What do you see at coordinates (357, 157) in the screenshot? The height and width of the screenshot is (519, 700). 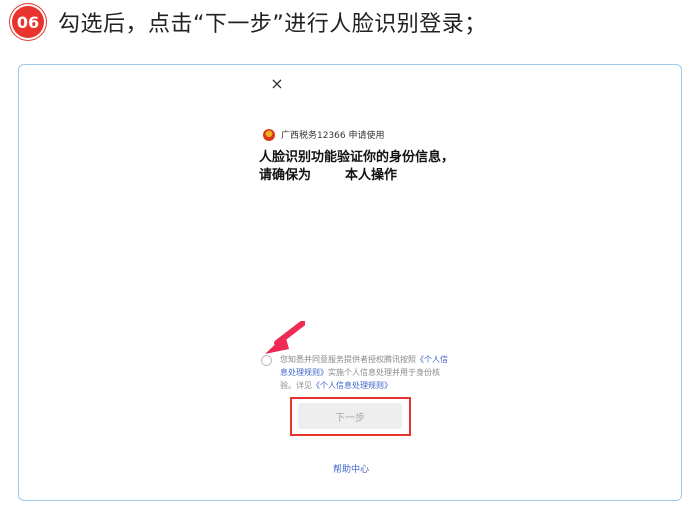 I see `title-line-1: 人脸识别功能验证你的身份信息，` at bounding box center [357, 157].